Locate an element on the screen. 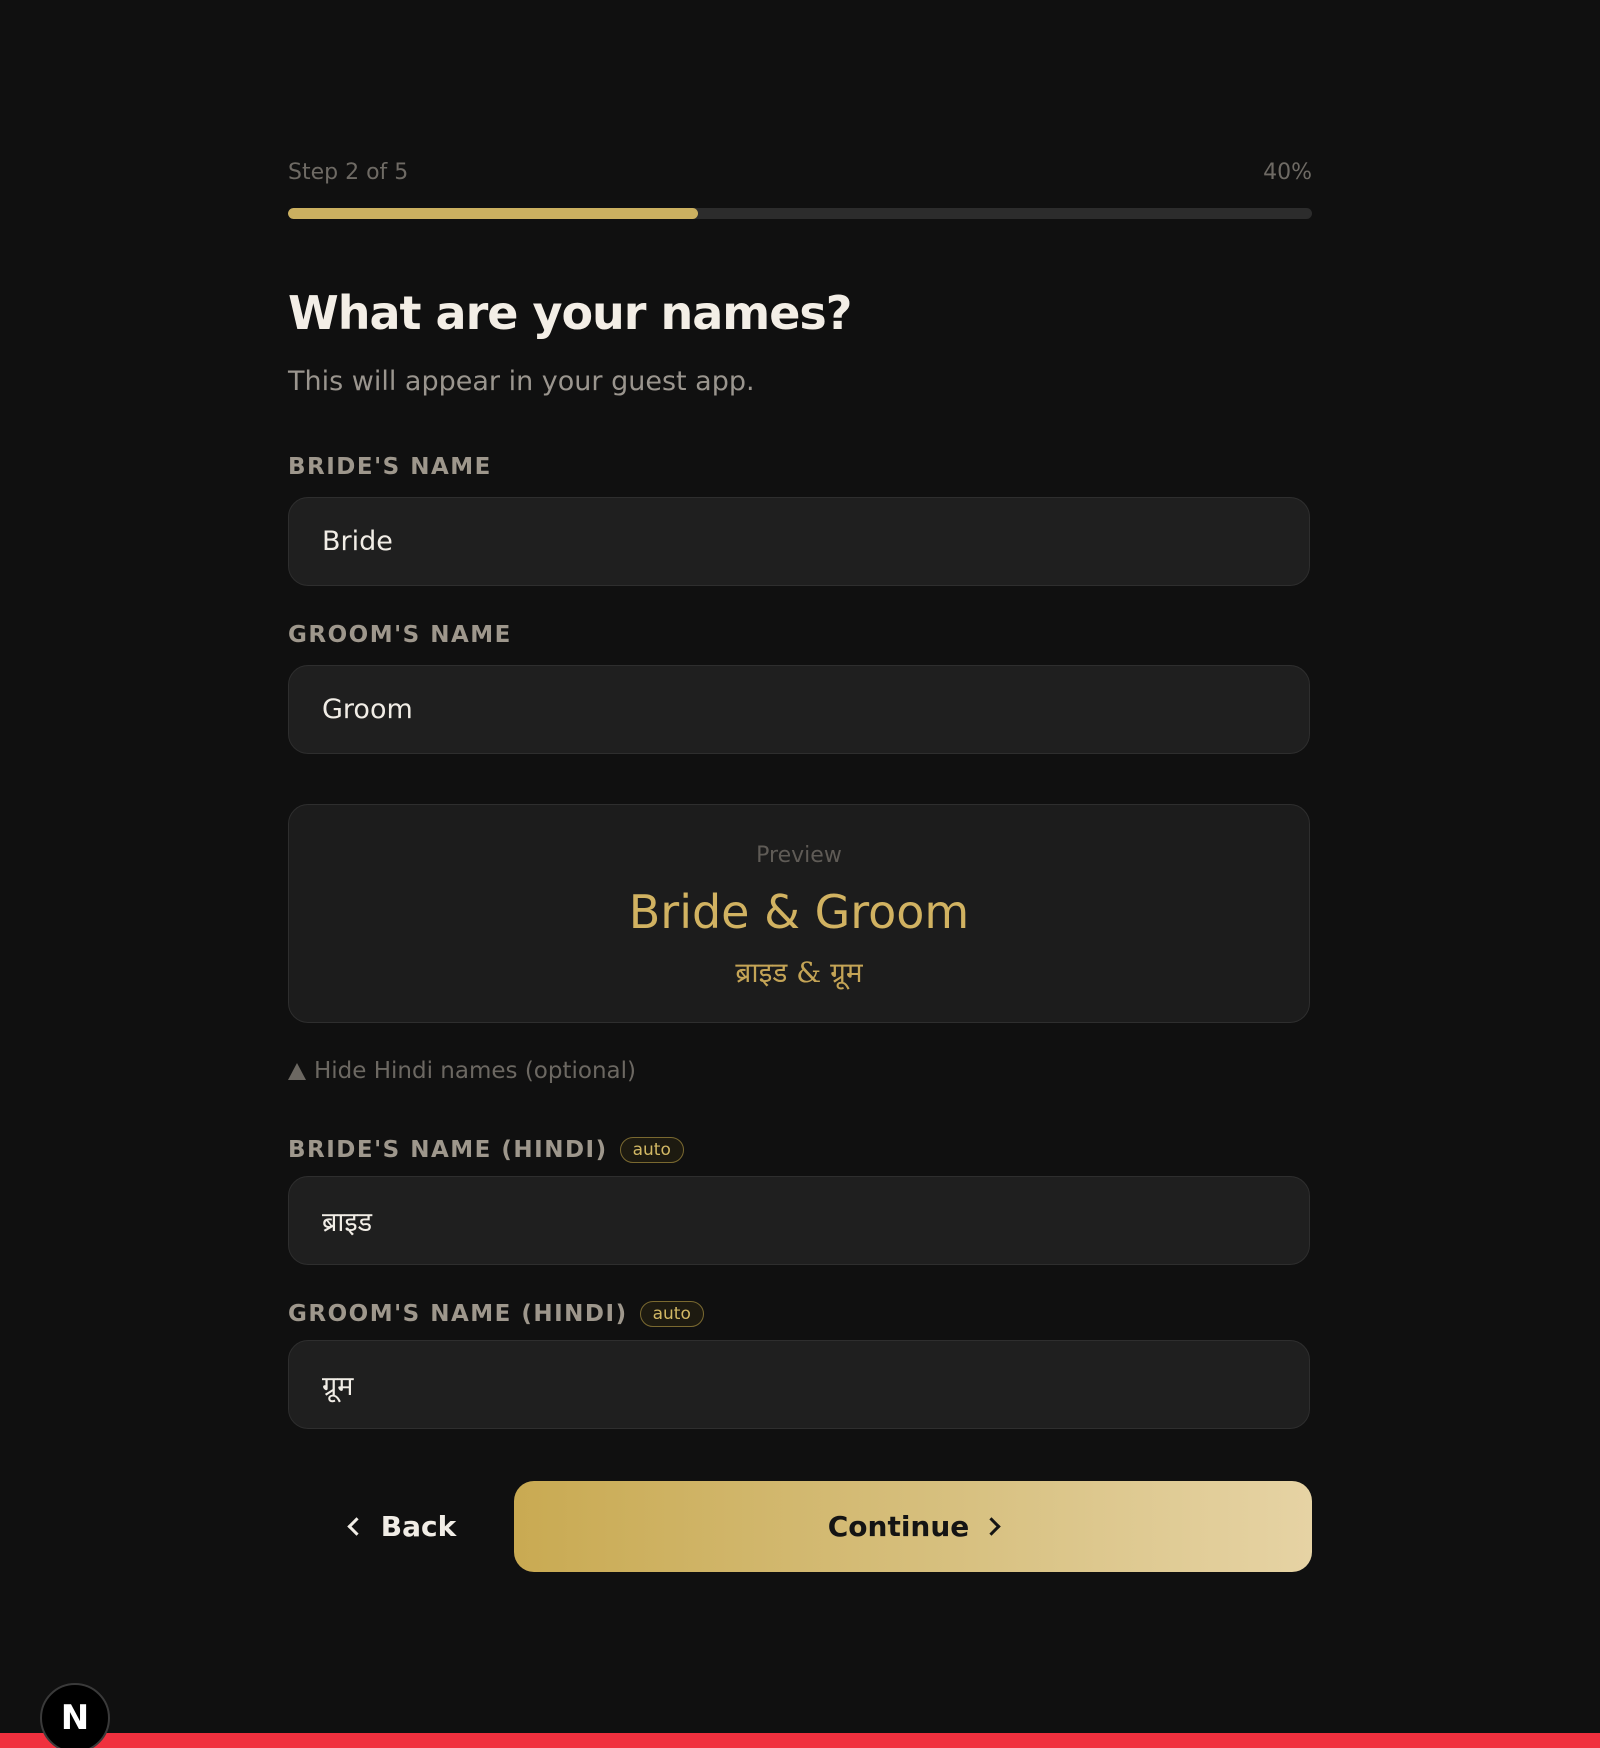 The image size is (1600, 1748). dev-tools-badge: N is located at coordinates (75, 1715).